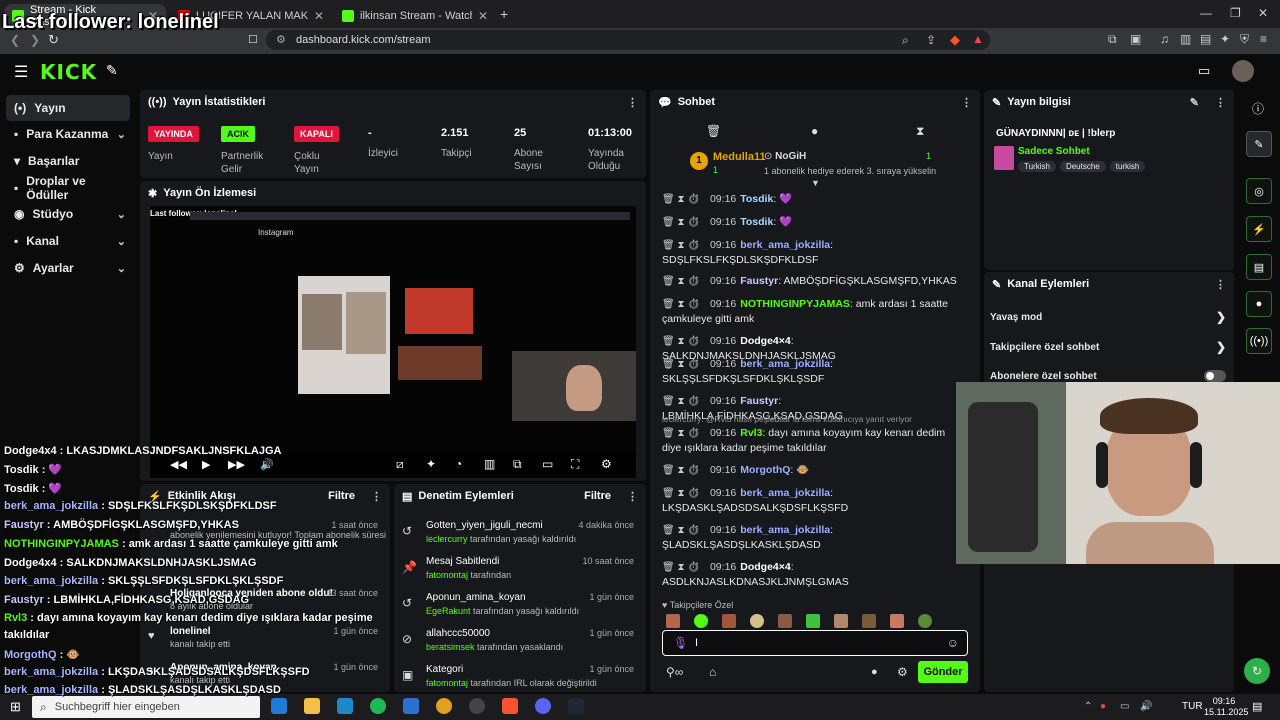  Describe the element at coordinates (68, 108) in the screenshot. I see `sidebar-item-yayin: (•) Yayın` at that location.